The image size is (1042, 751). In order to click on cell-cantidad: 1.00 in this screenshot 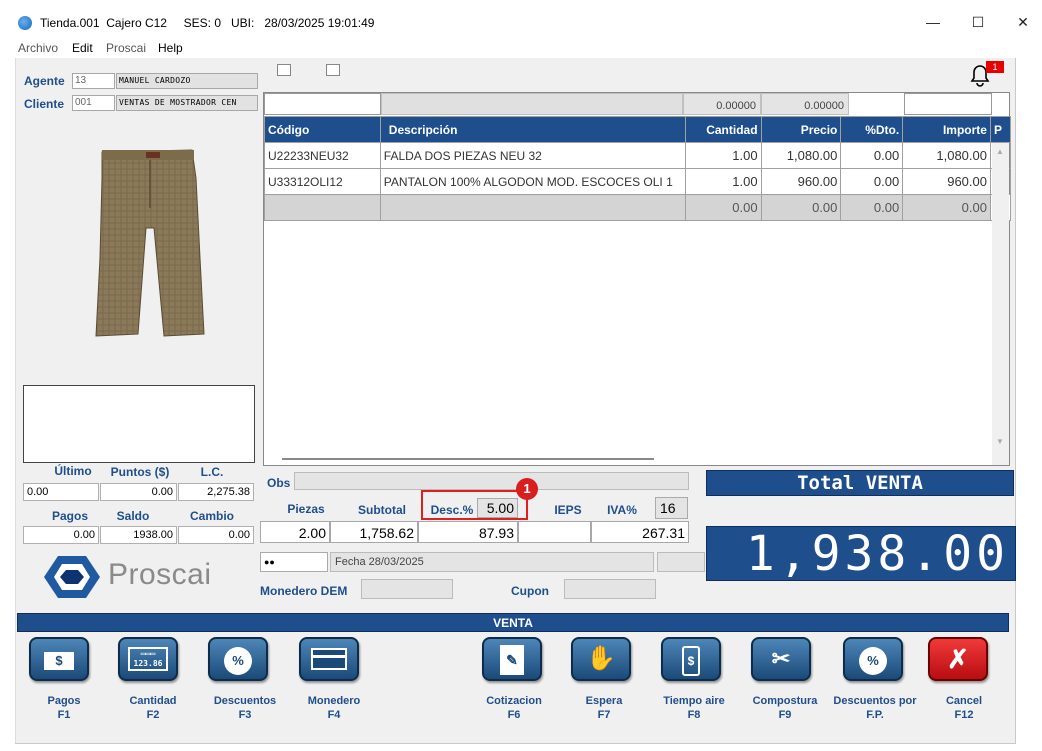, I will do `click(723, 155)`.